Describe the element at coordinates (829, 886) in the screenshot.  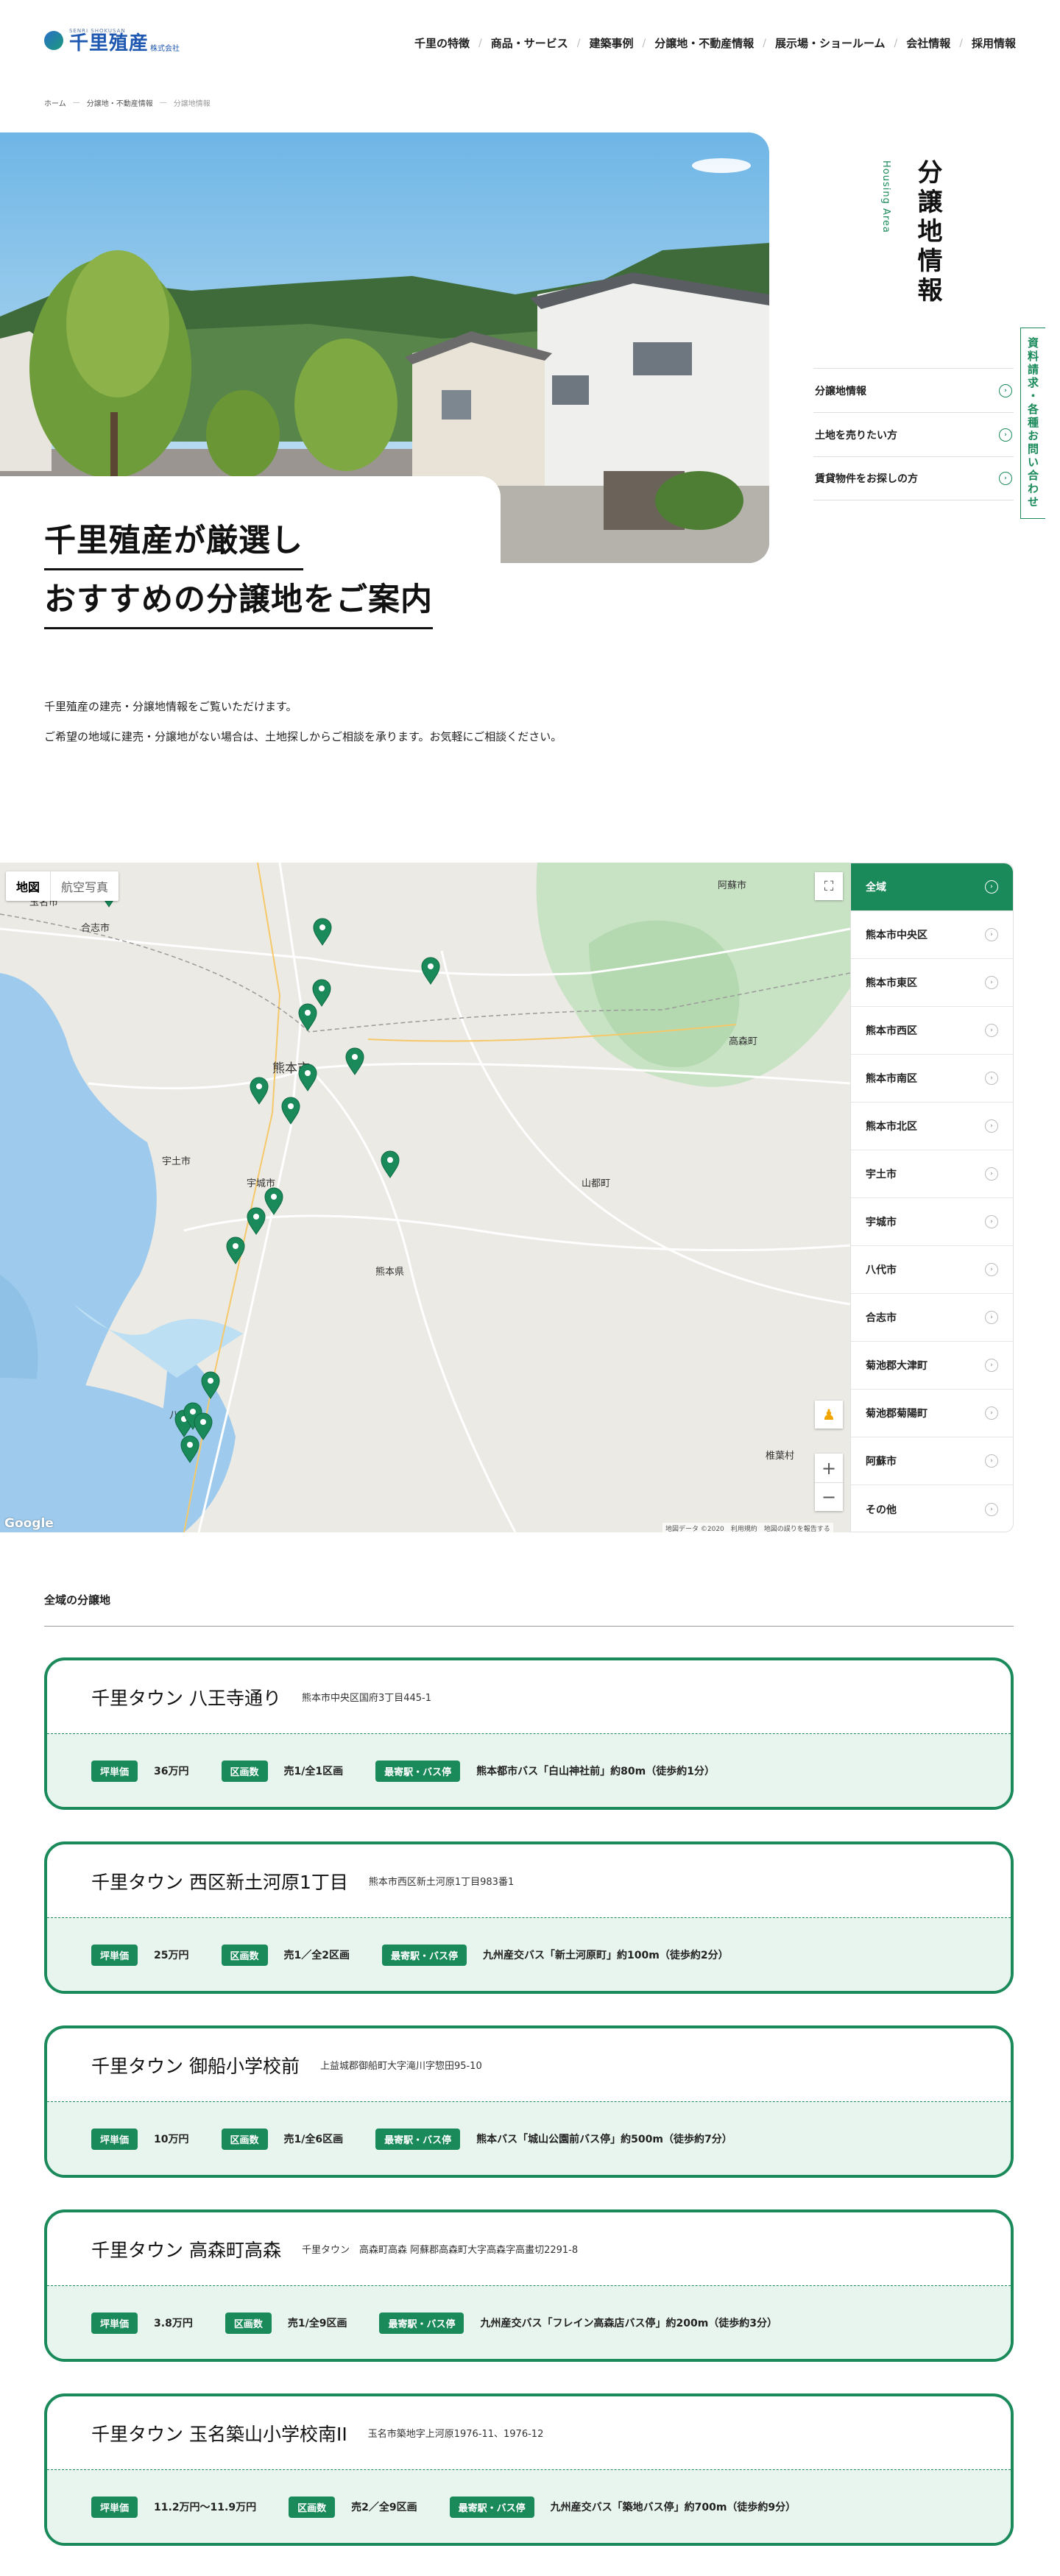
I see `fullscreen-icon: ⛶` at that location.